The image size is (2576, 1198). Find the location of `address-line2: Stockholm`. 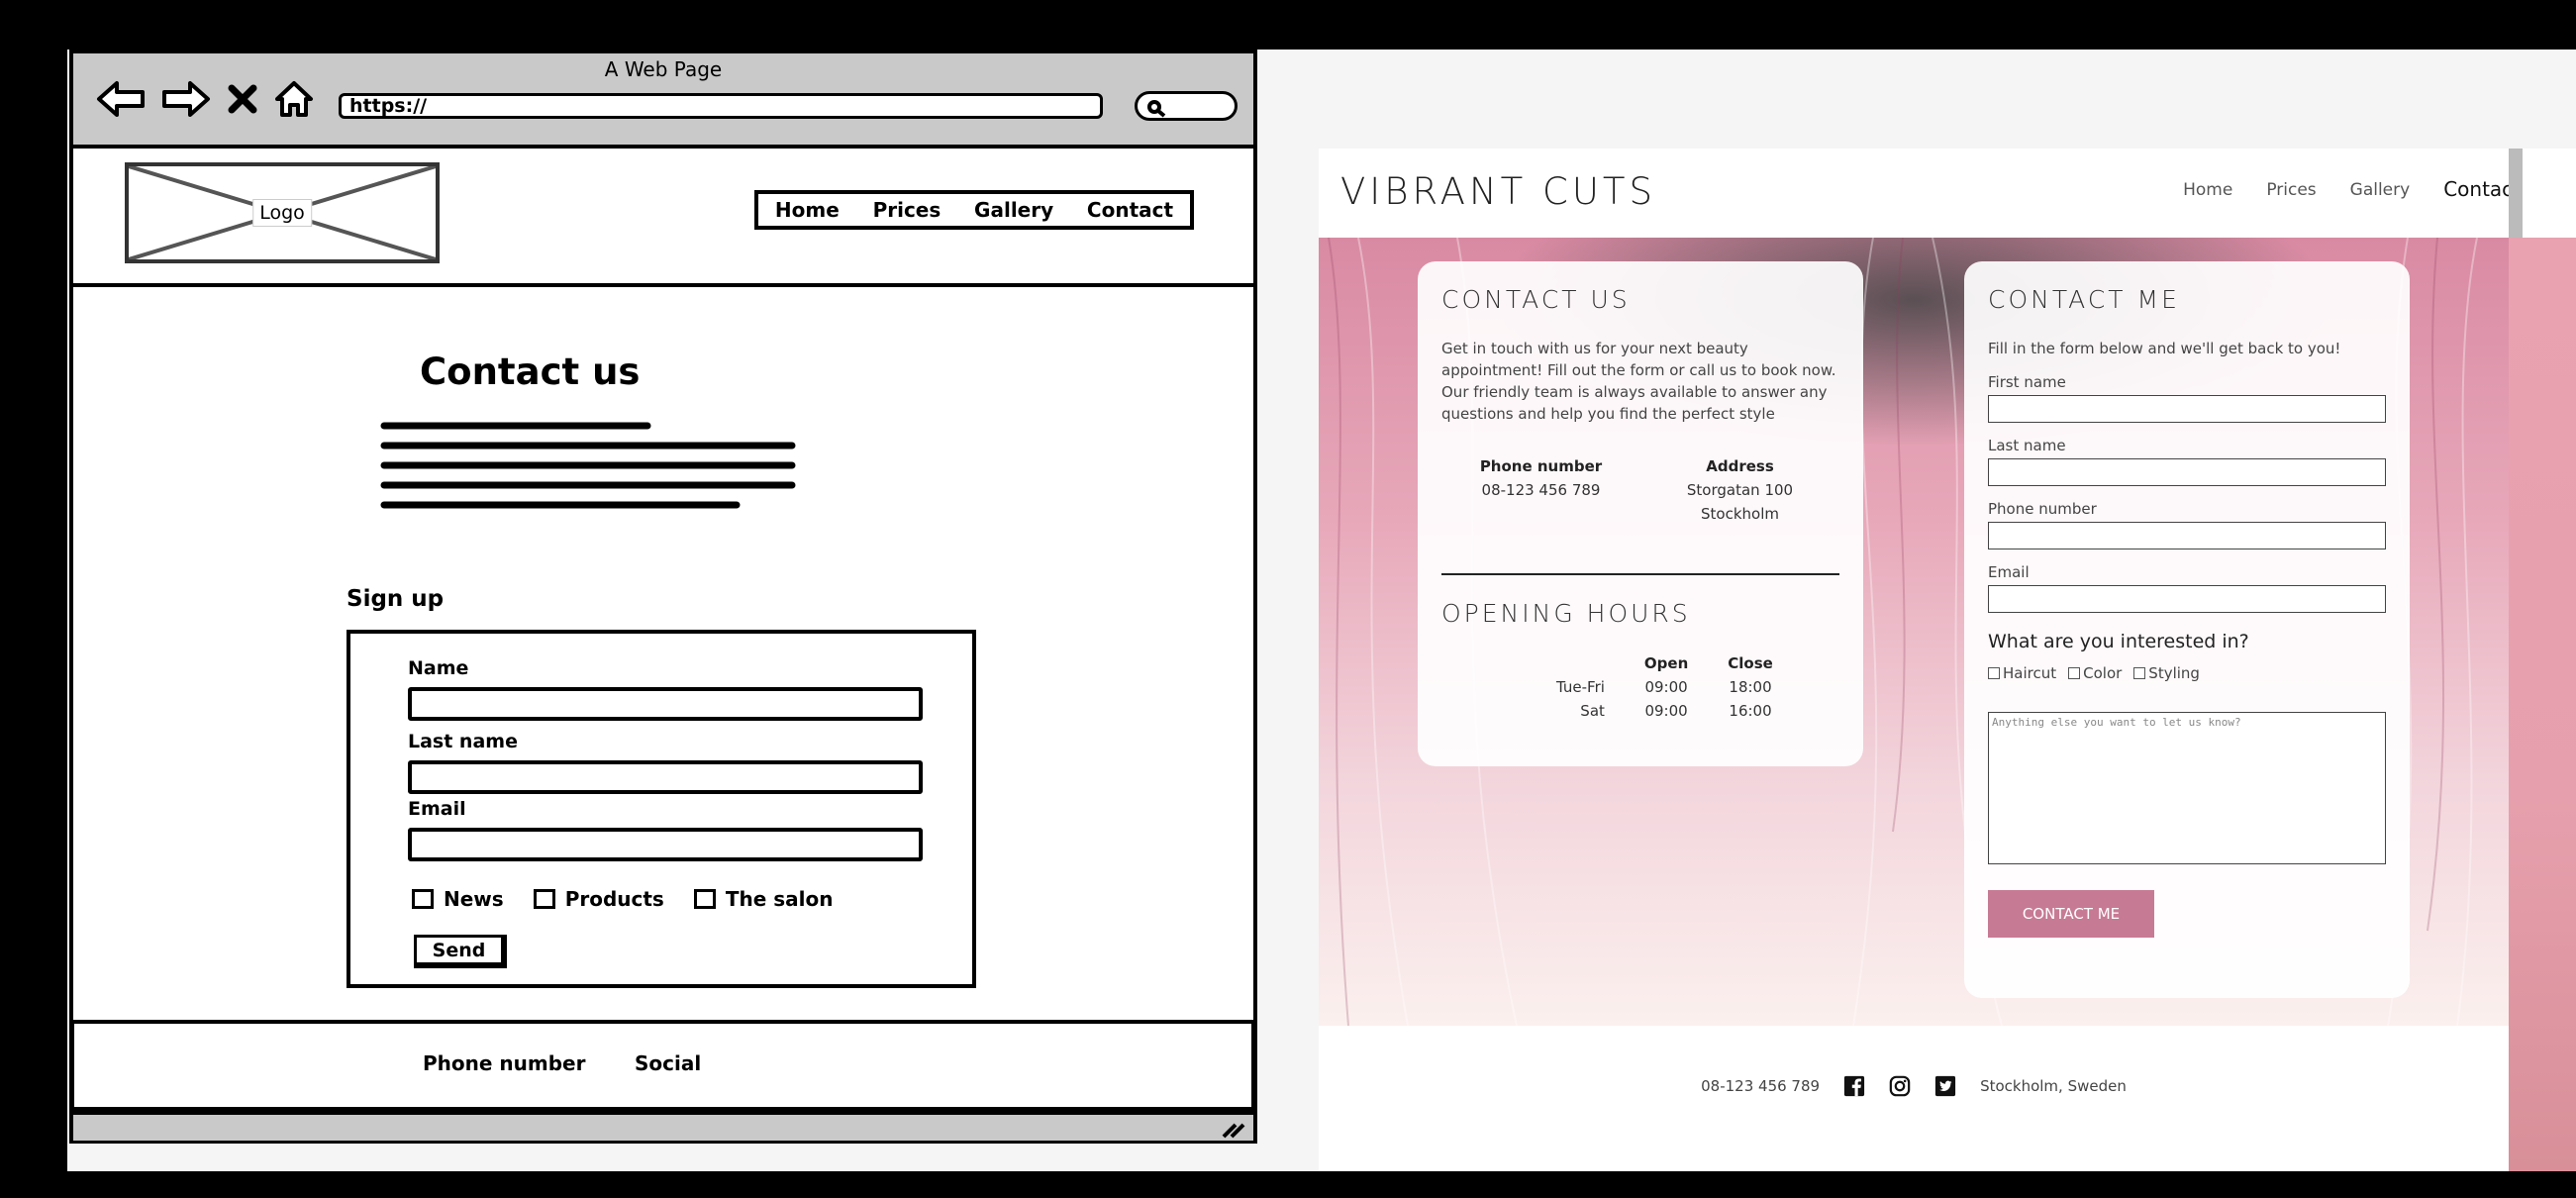

address-line2: Stockholm is located at coordinates (1740, 514).